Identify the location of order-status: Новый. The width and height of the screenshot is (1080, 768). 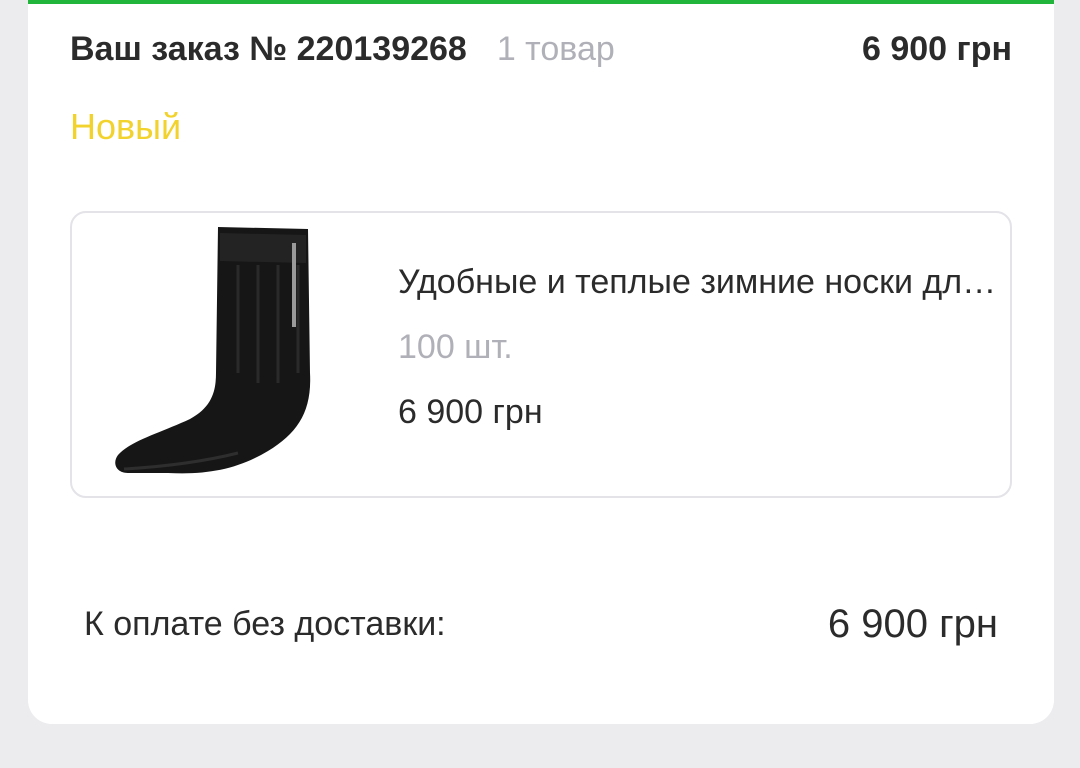
(126, 126).